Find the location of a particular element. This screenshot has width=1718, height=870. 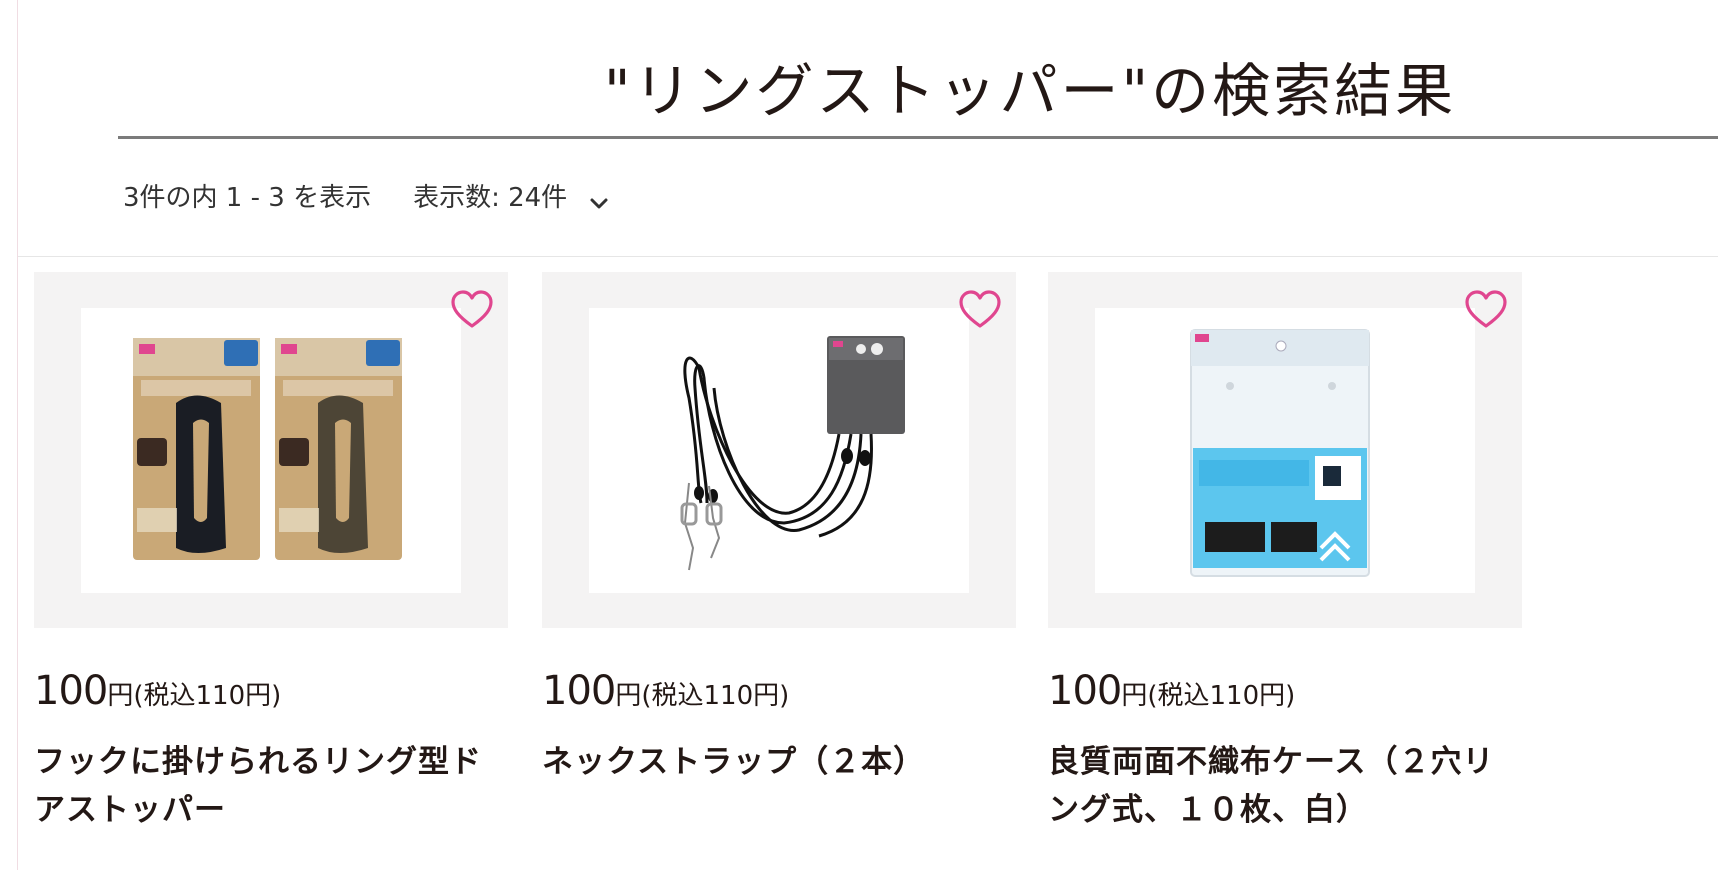

divider is located at coordinates (868, 256).